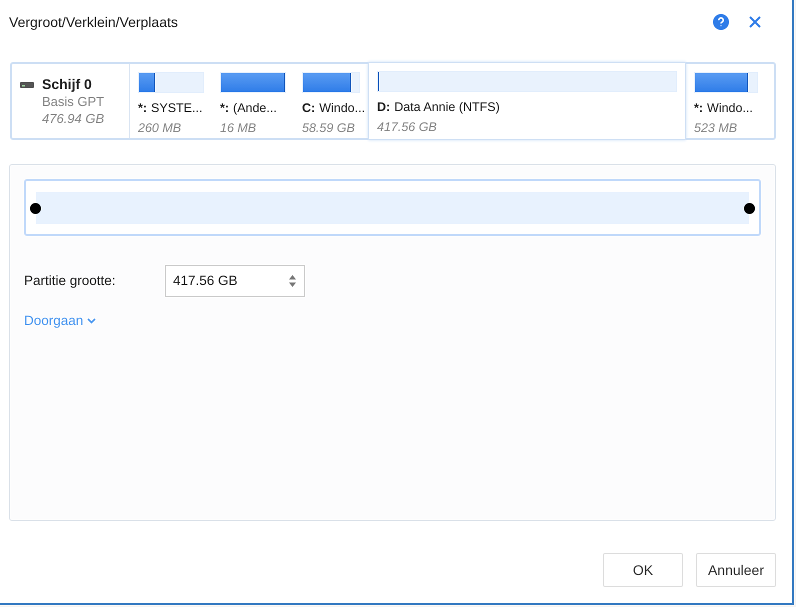 The width and height of the screenshot is (796, 607). Describe the element at coordinates (91, 321) in the screenshot. I see `chevron-down-icon` at that location.